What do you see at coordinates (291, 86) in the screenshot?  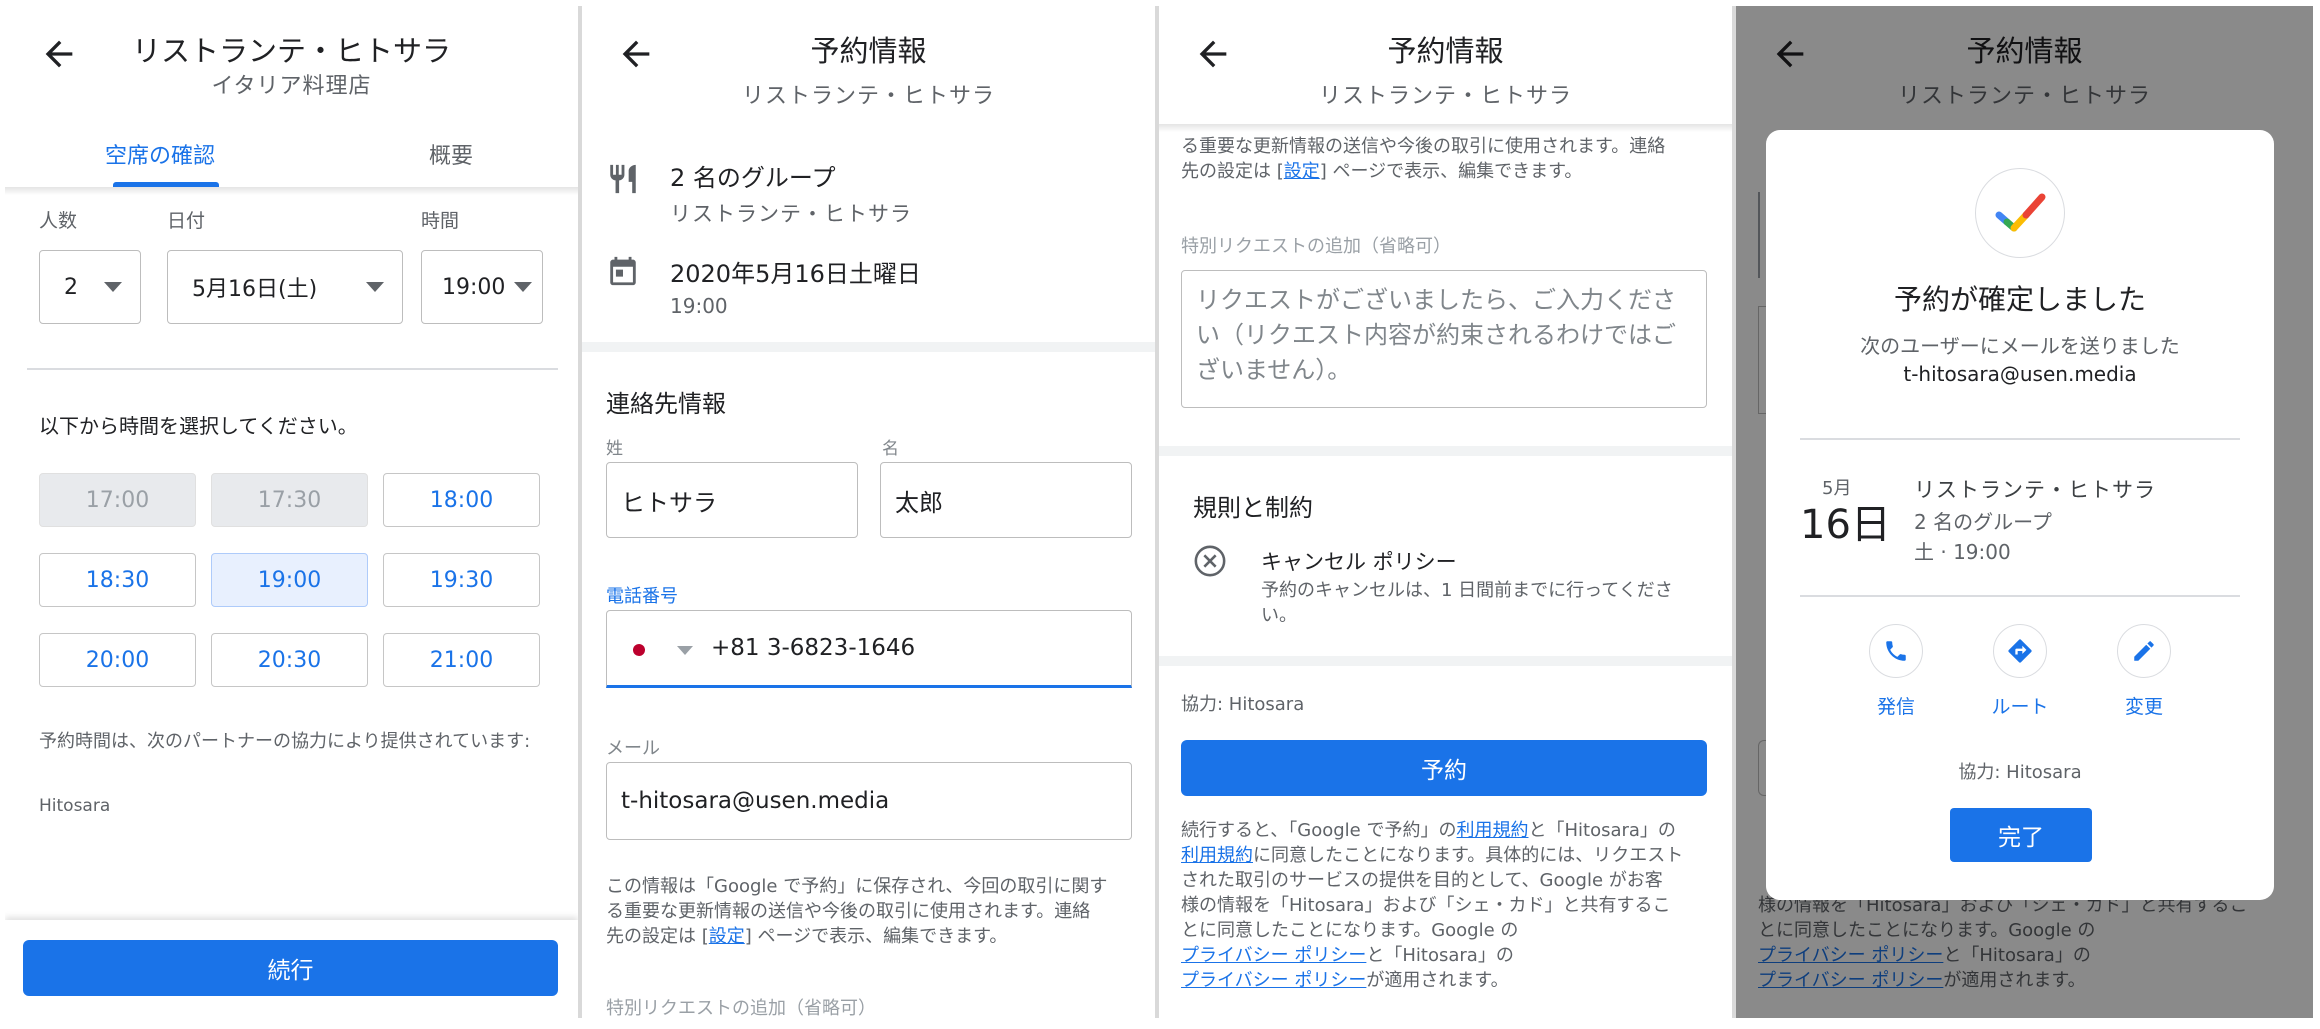 I see `page-subtitle: イタリア料理店` at bounding box center [291, 86].